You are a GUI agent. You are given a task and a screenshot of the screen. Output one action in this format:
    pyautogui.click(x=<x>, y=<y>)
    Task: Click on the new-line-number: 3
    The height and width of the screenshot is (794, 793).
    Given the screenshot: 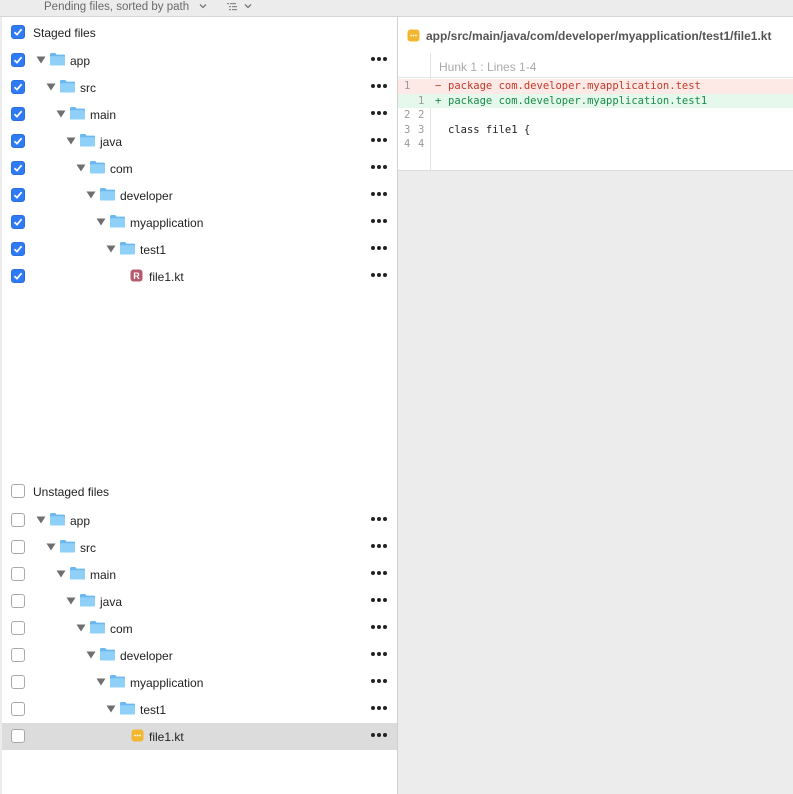 What is the action you would take?
    pyautogui.click(x=421, y=129)
    